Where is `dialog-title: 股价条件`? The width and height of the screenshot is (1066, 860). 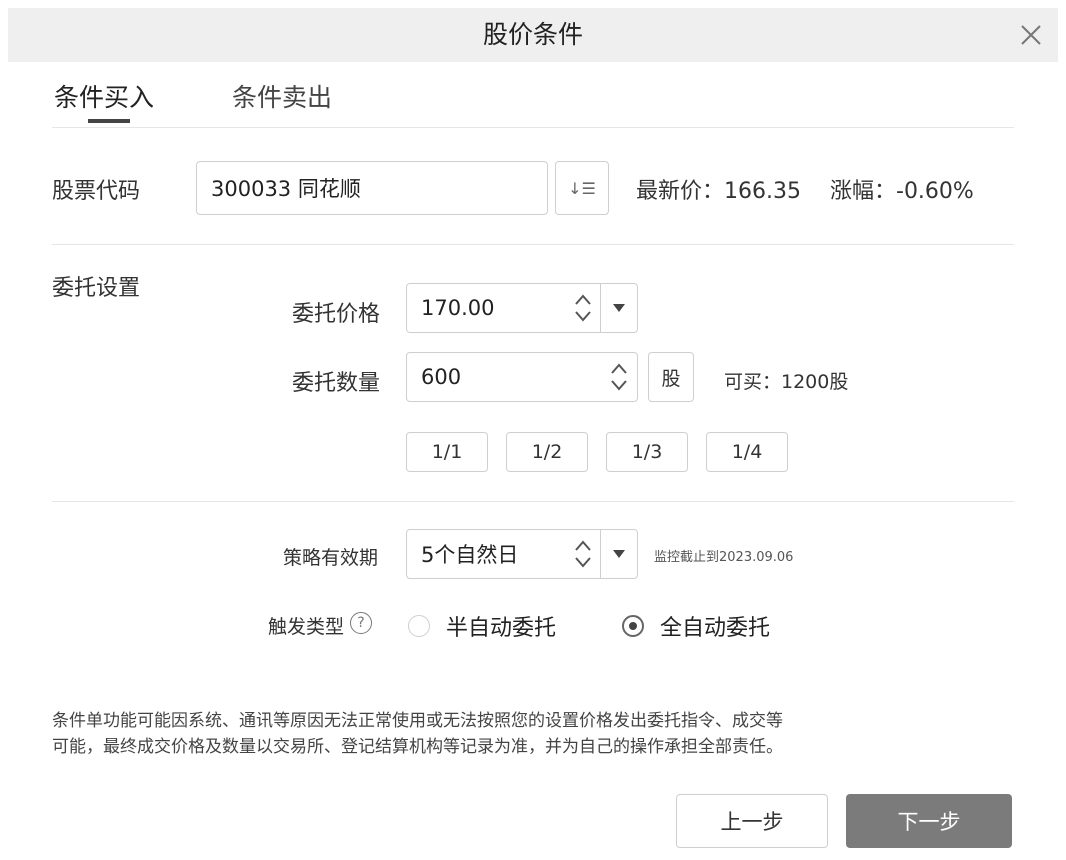
dialog-title: 股价条件 is located at coordinates (532, 34).